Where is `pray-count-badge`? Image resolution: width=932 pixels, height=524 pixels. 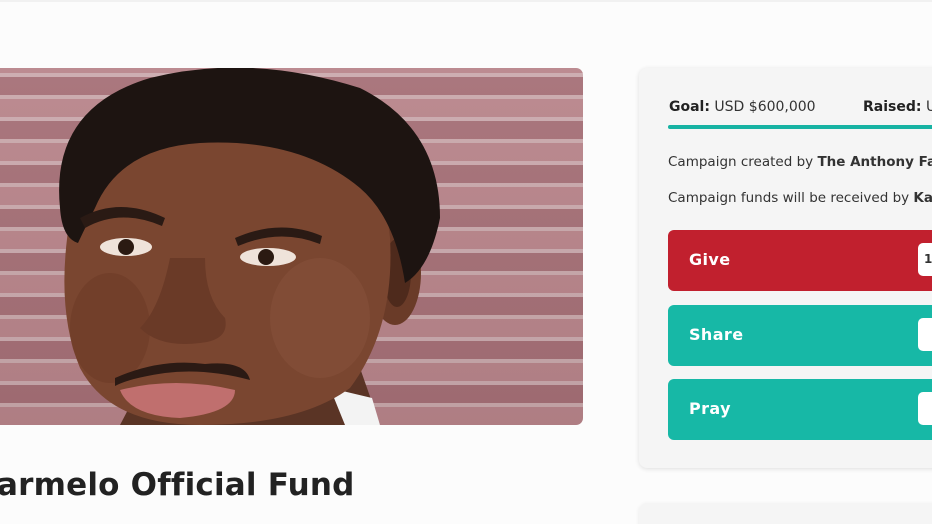 pray-count-badge is located at coordinates (925, 408).